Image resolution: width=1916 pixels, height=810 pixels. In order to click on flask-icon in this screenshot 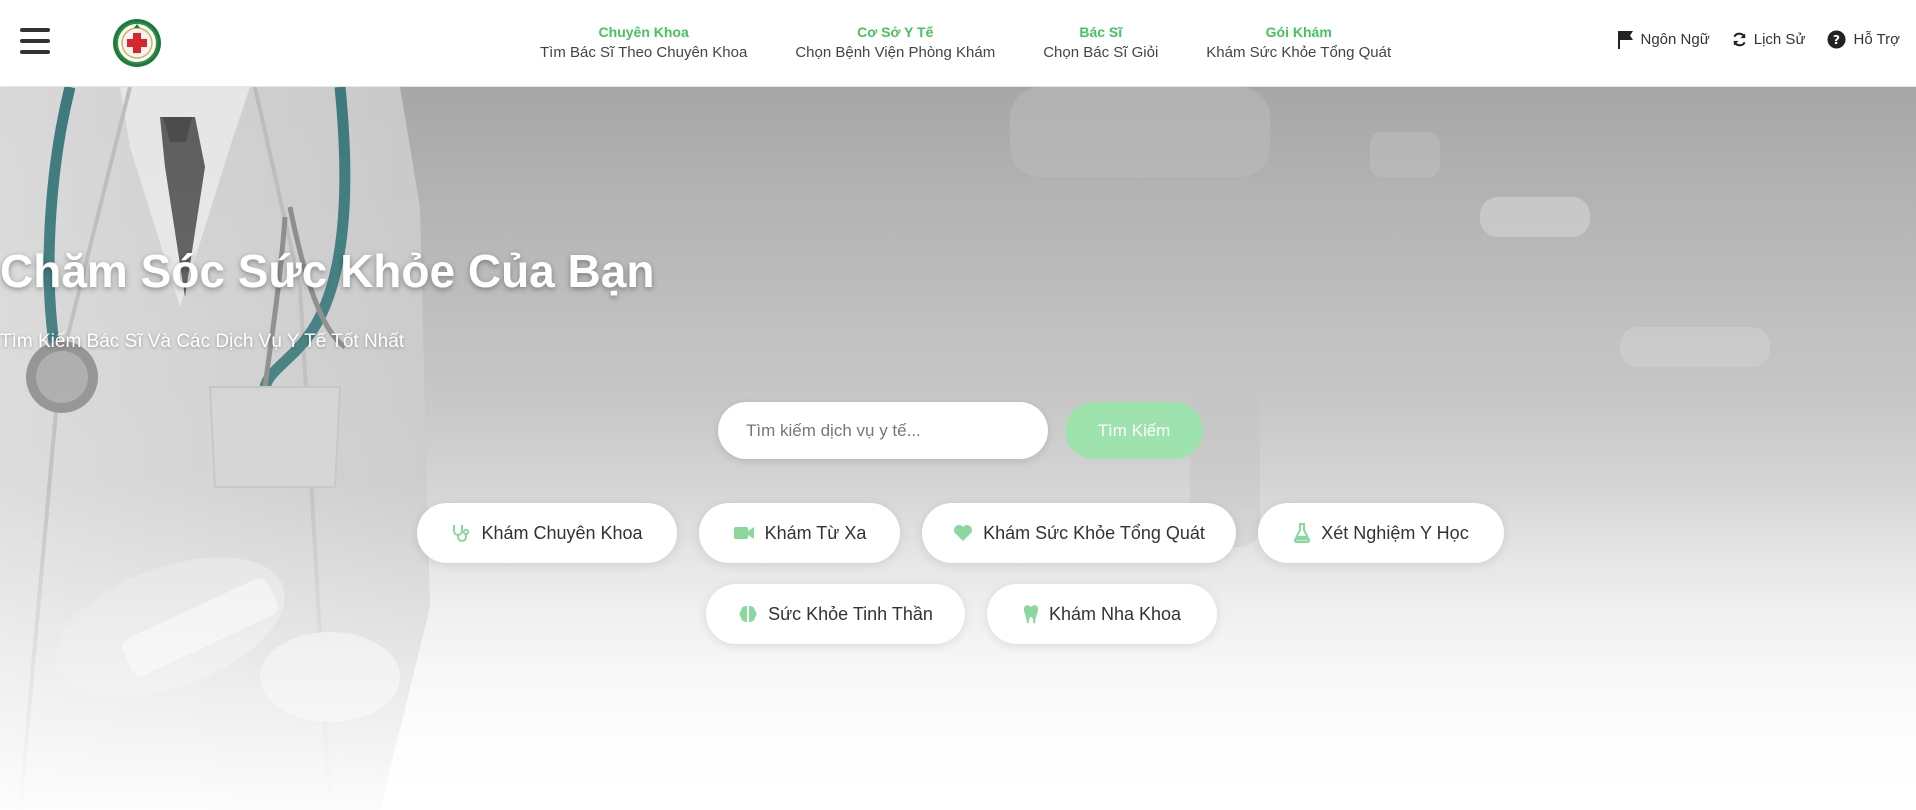, I will do `click(1302, 533)`.